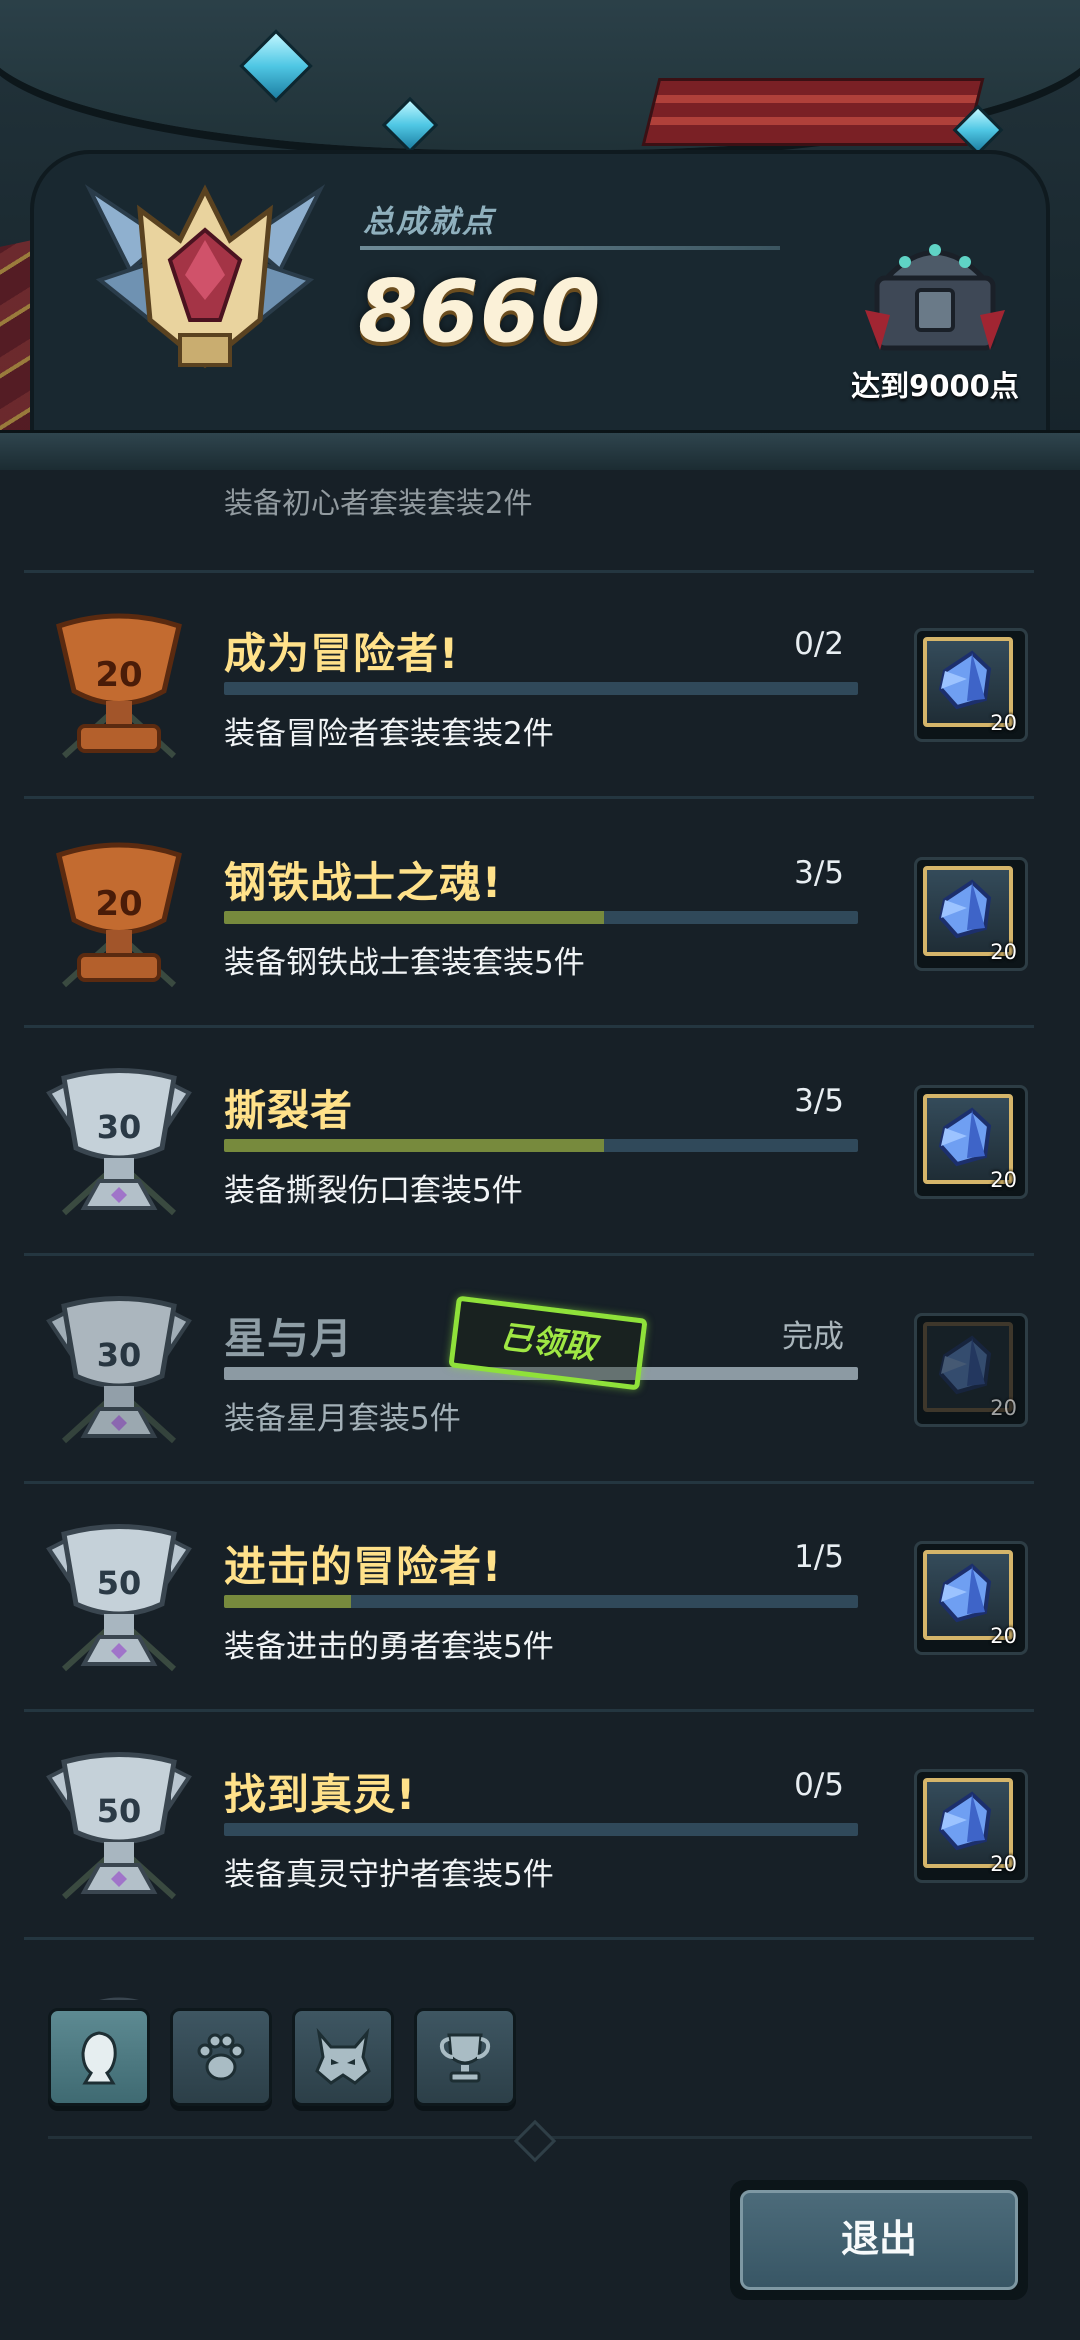  What do you see at coordinates (289, 1338) in the screenshot?
I see `achievement-title: 星与月` at bounding box center [289, 1338].